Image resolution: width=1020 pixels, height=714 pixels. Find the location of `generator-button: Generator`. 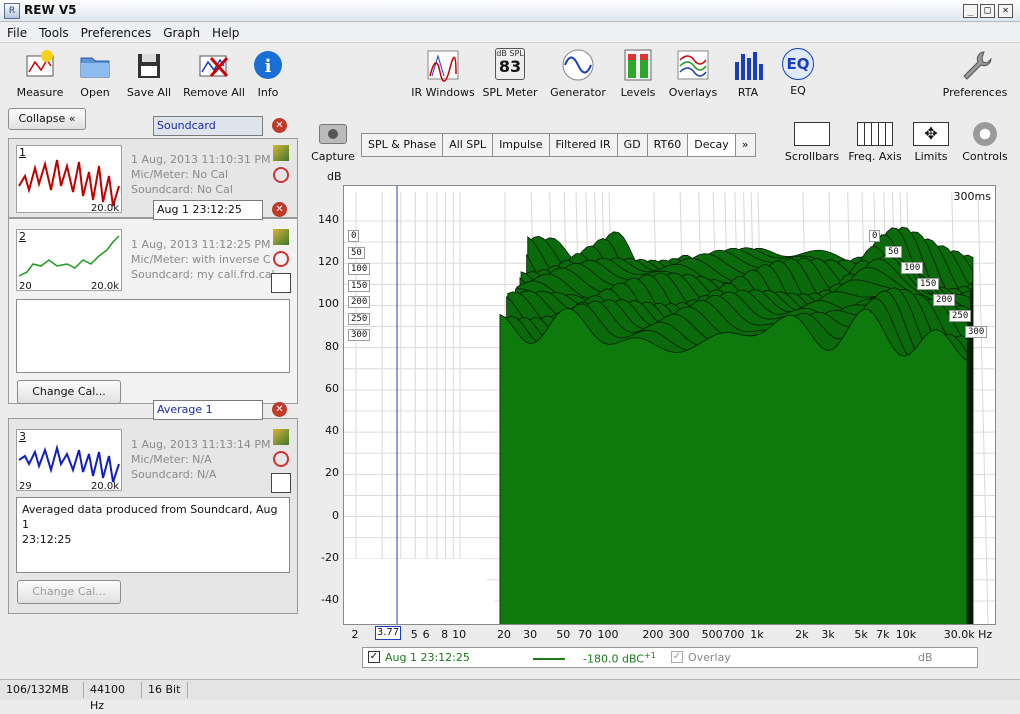

generator-button: Generator is located at coordinates (578, 73).